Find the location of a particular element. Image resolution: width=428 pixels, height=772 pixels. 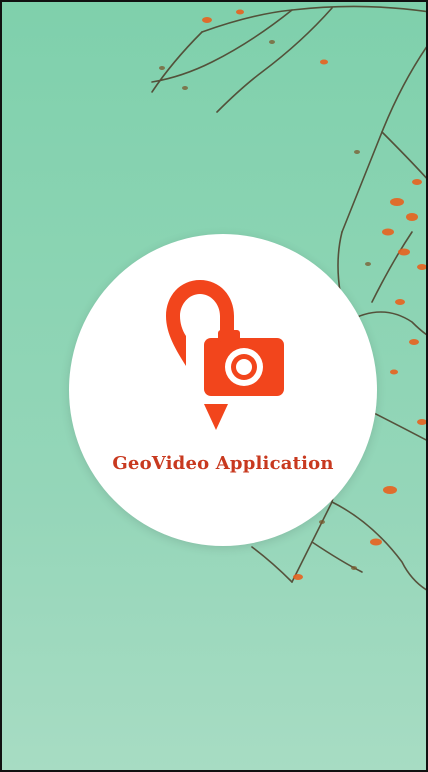

app-name-label: GeoVideo Application is located at coordinates (223, 463).